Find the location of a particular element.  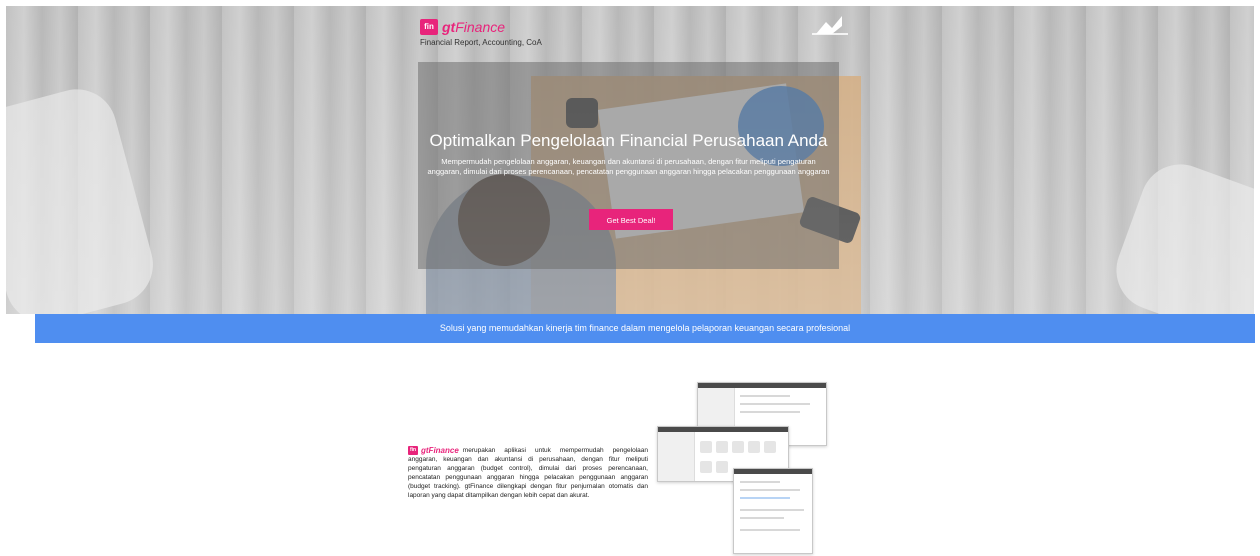

app-screenshots is located at coordinates (752, 468).